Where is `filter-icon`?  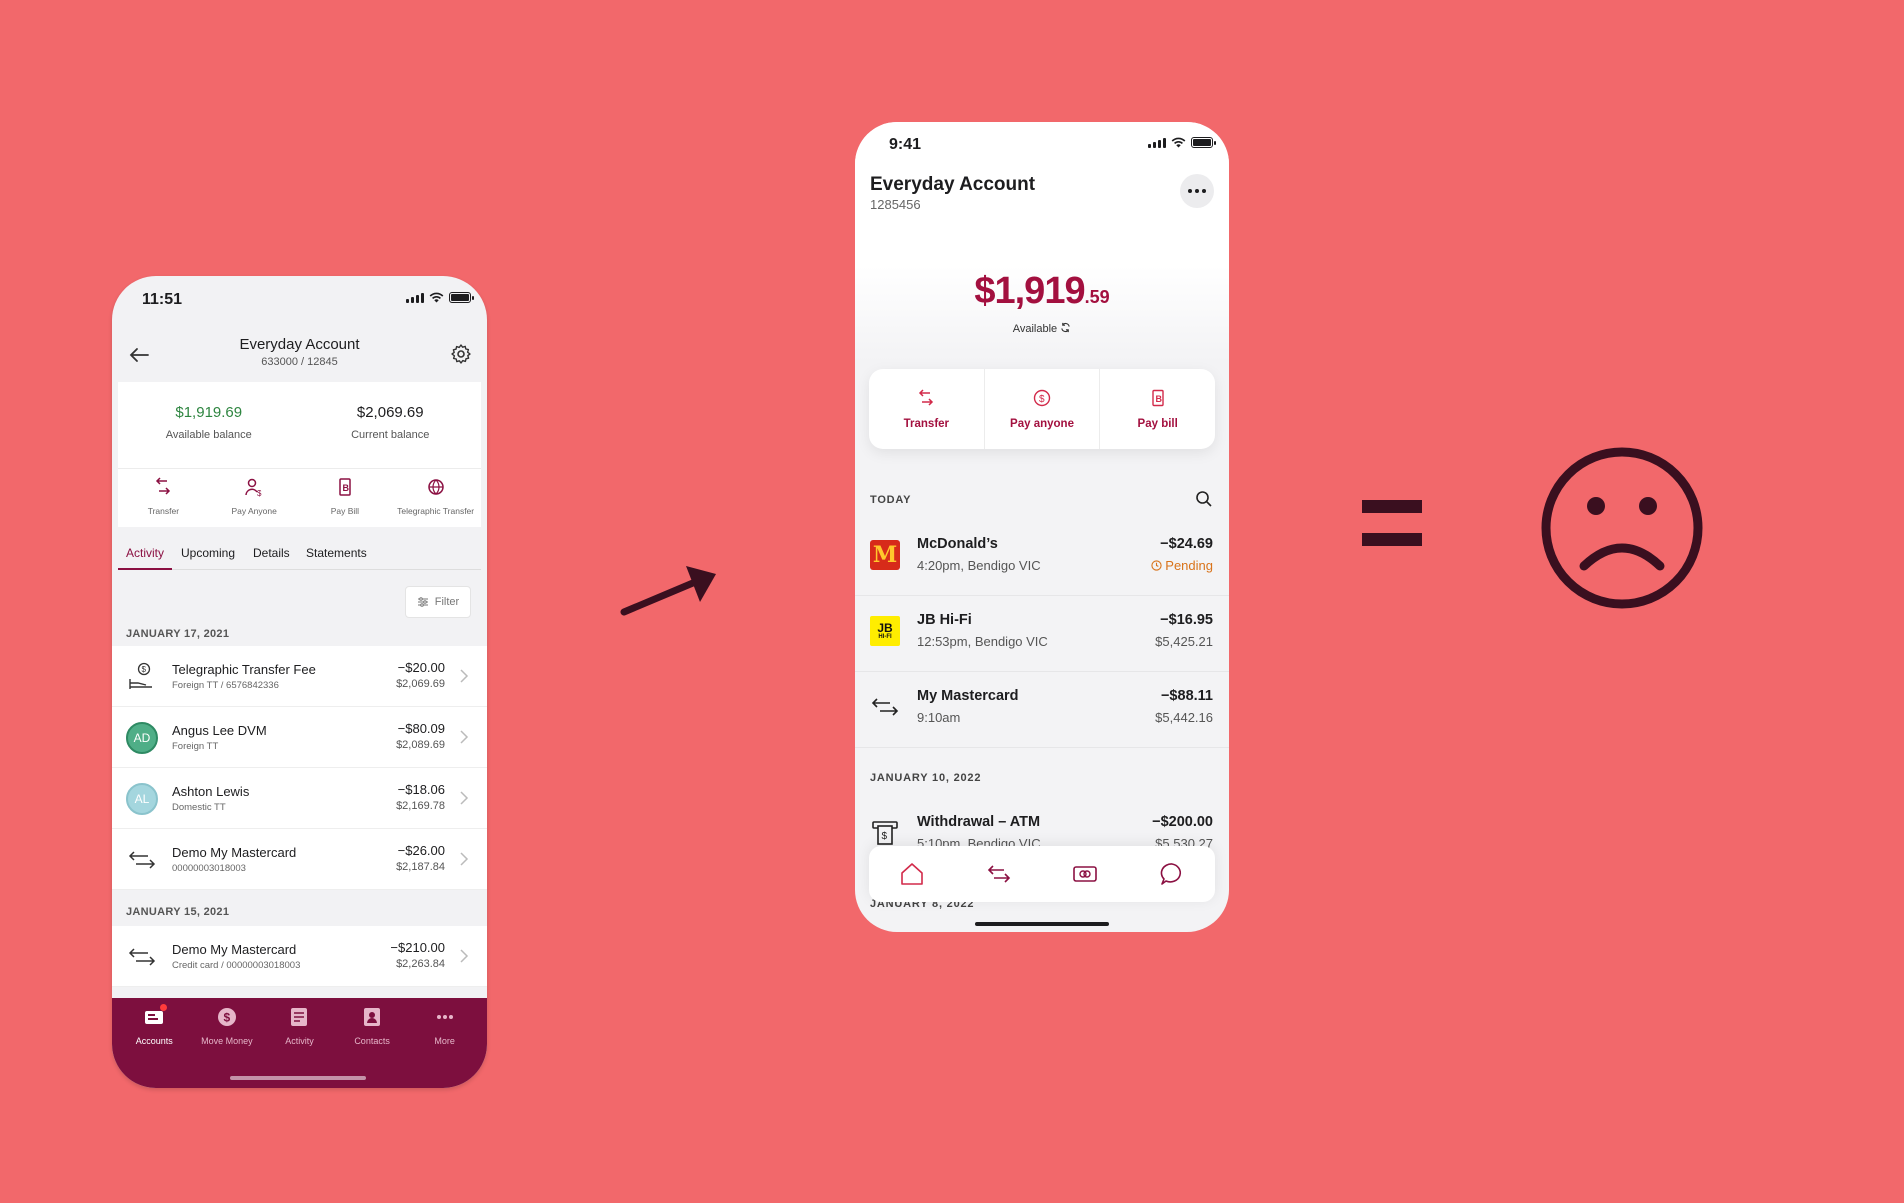 filter-icon is located at coordinates (422, 602).